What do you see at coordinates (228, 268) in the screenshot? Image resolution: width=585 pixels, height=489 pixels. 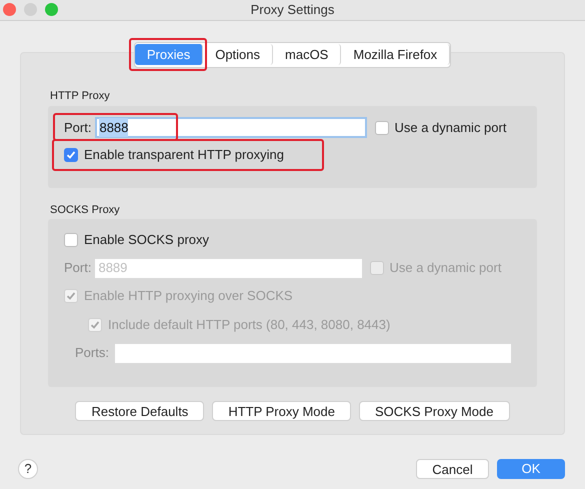 I see `port-field: 8889` at bounding box center [228, 268].